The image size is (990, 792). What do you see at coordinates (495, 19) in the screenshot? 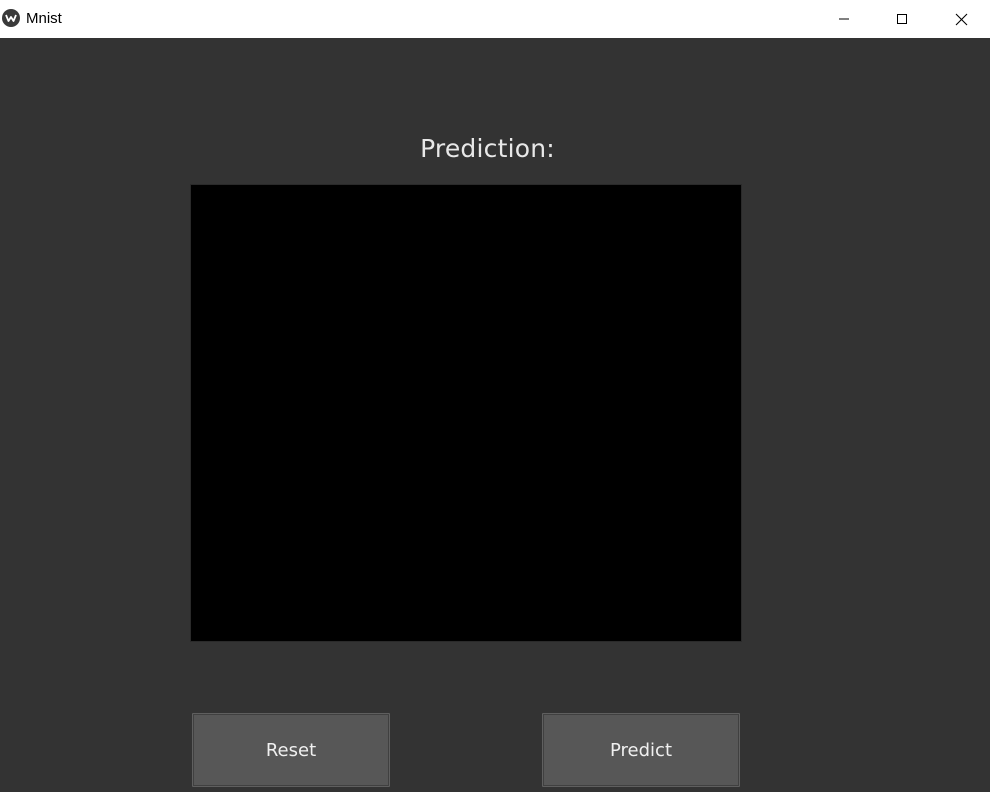
I see `title-bar: Mnist` at bounding box center [495, 19].